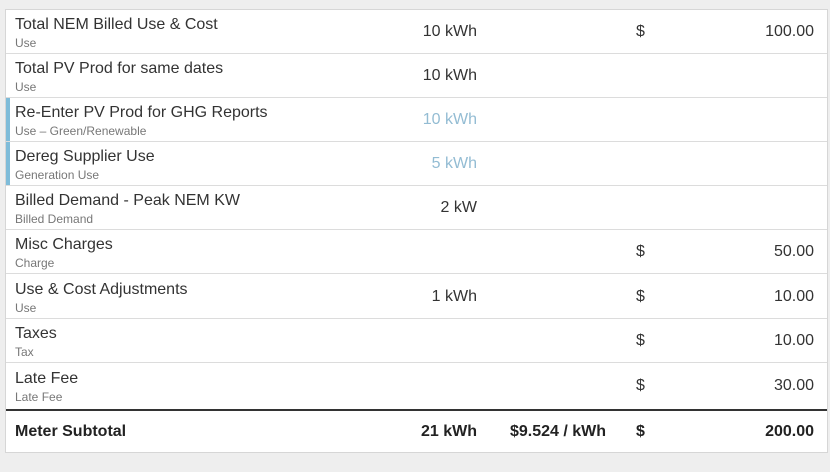  What do you see at coordinates (64, 244) in the screenshot?
I see `row-label: Misc Charges` at bounding box center [64, 244].